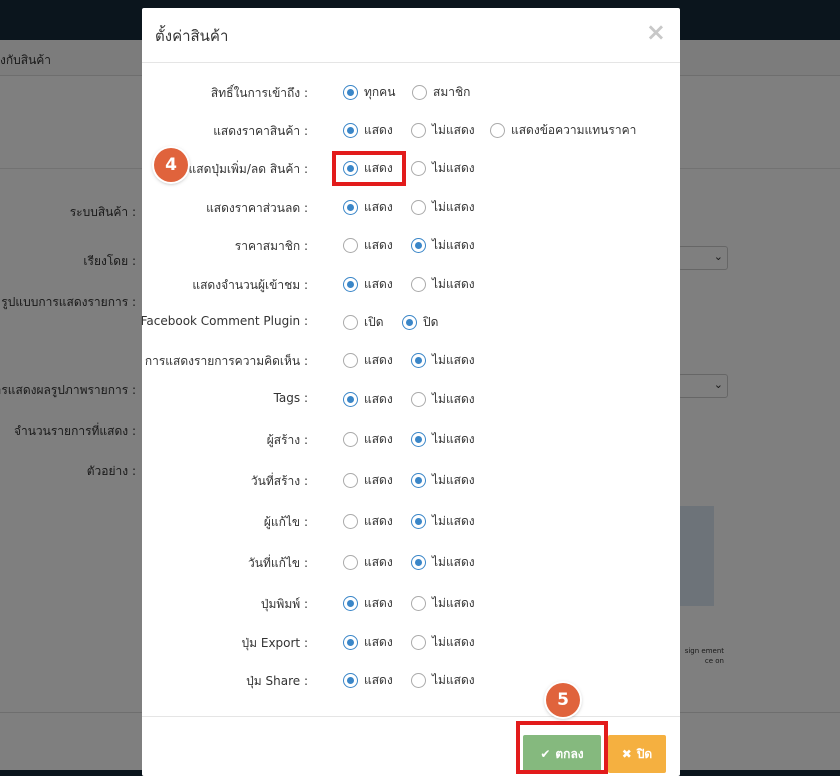 This screenshot has height=776, width=840. Describe the element at coordinates (420, 322) in the screenshot. I see `radio-option: ปิด` at that location.